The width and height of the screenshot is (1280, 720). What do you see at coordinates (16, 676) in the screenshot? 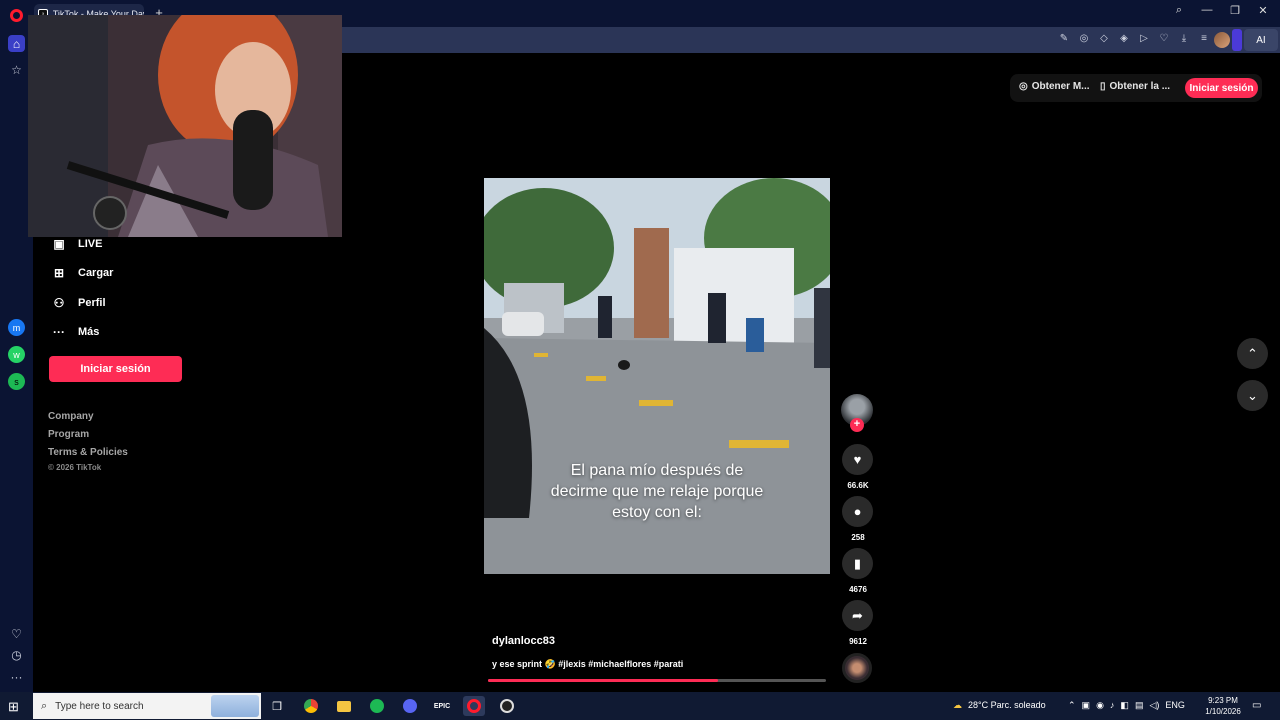
I see `more-icon: ···` at bounding box center [16, 676].